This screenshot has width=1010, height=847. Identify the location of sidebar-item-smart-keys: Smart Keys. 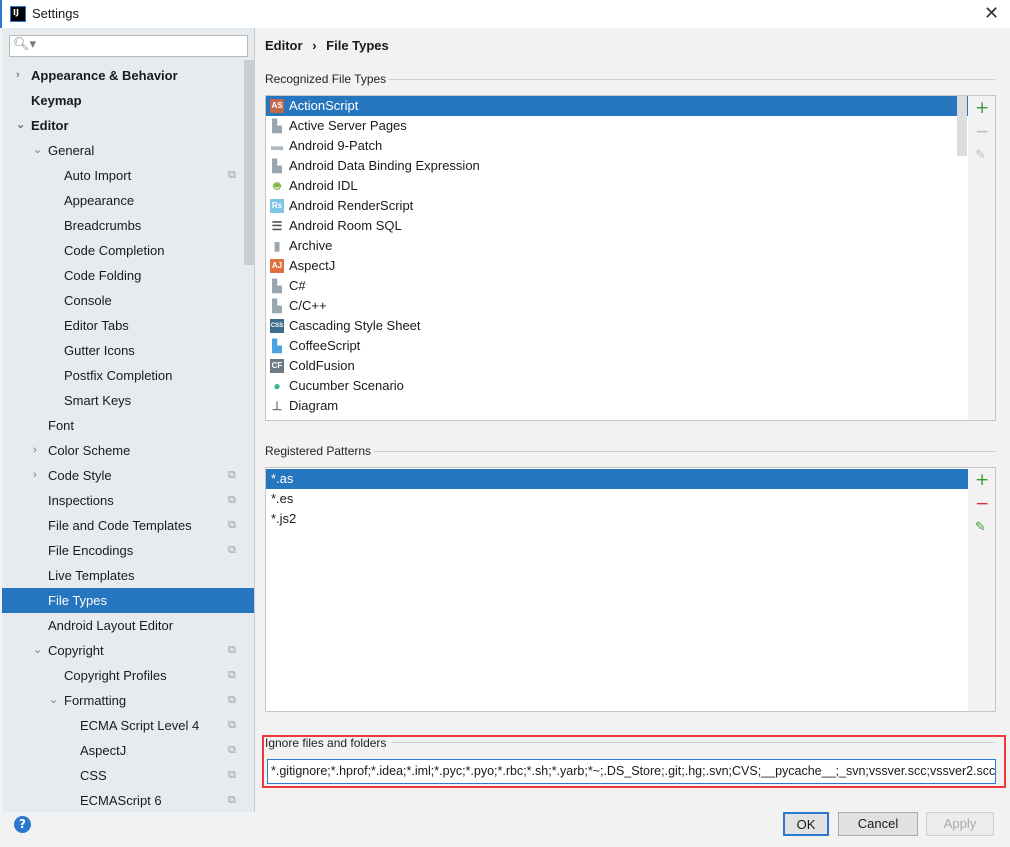
(128, 400).